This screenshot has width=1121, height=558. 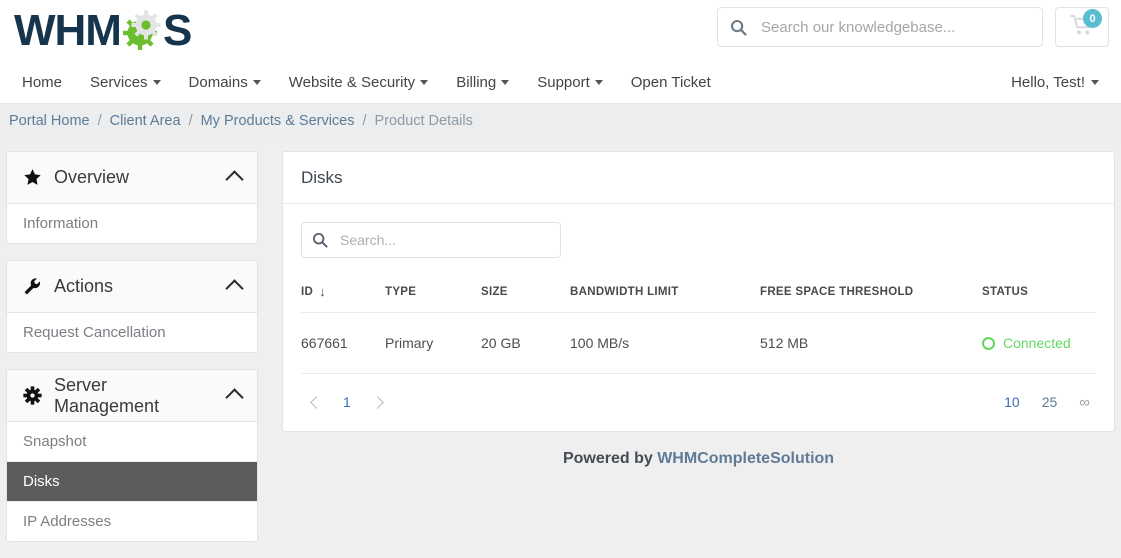 I want to click on status-badge: Connected, so click(x=1039, y=343).